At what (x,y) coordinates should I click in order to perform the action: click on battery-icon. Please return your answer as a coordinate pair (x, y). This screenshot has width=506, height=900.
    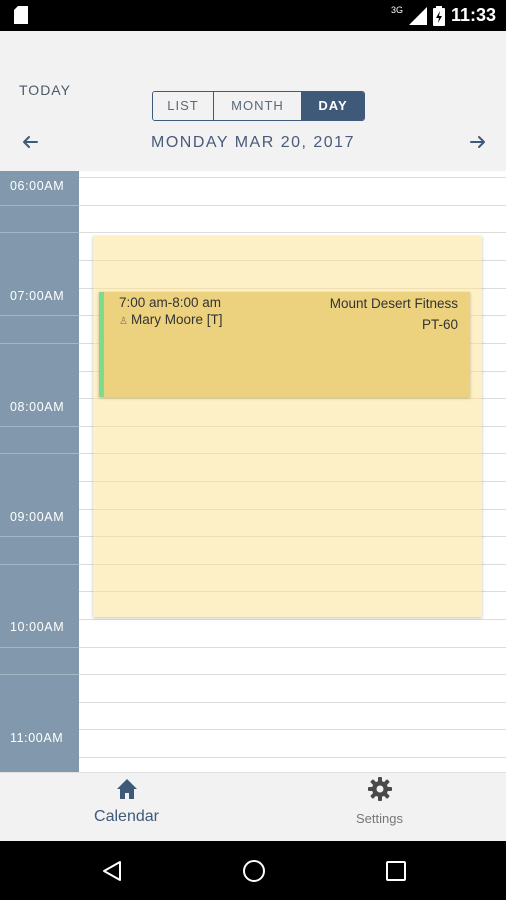
    Looking at the image, I should click on (438, 15).